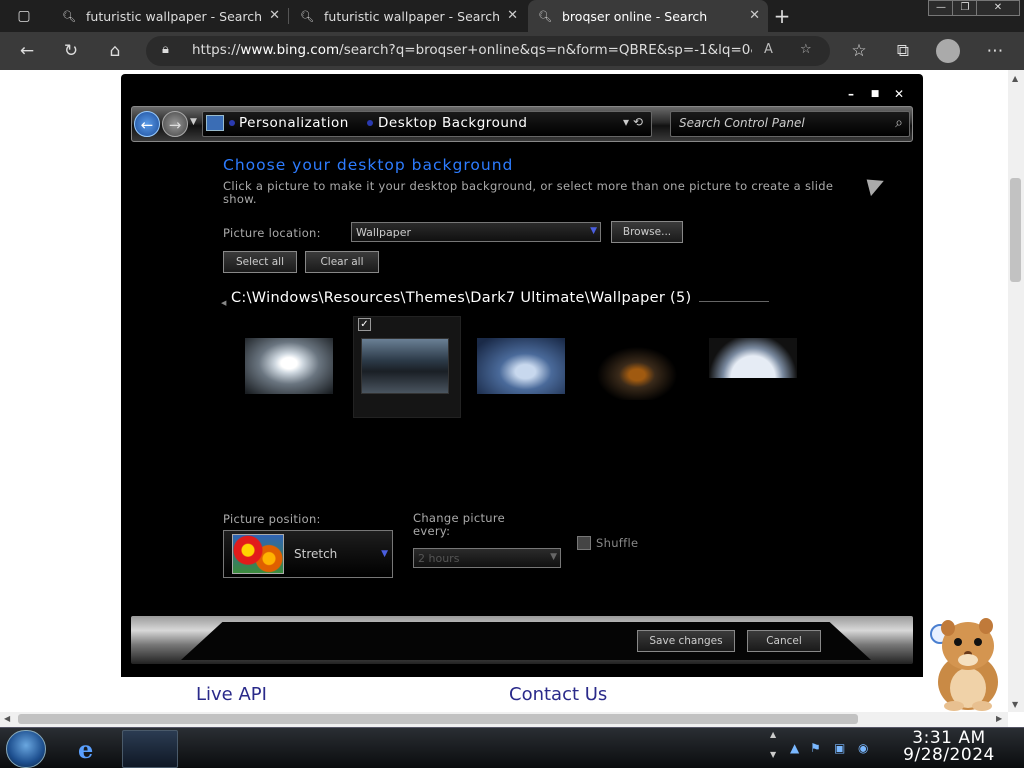  What do you see at coordinates (773, 754) in the screenshot?
I see `tray-down-icon: ▼` at bounding box center [773, 754].